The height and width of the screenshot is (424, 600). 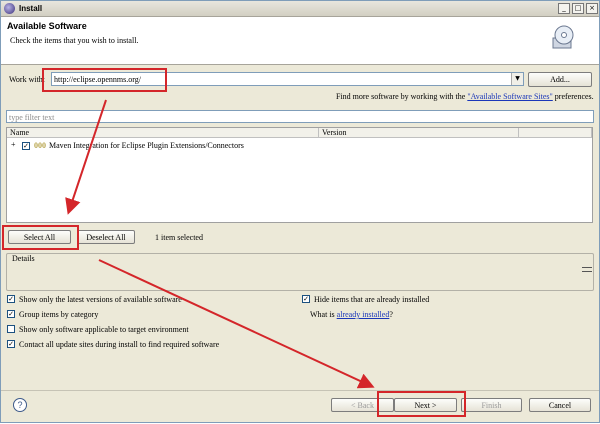 I want to click on arrow-url-to-select-all, so click(x=86, y=157).